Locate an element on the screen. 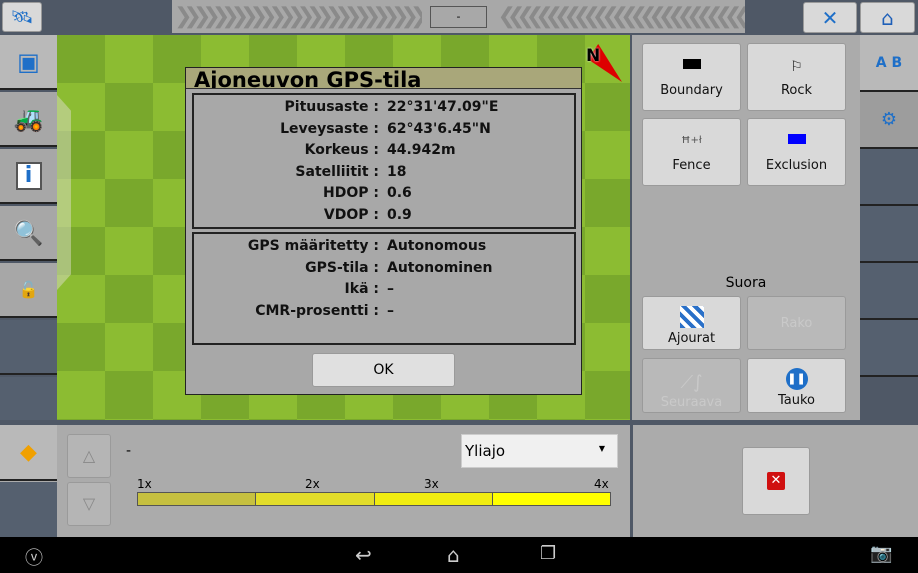  label: Satelliitit : is located at coordinates (337, 171).